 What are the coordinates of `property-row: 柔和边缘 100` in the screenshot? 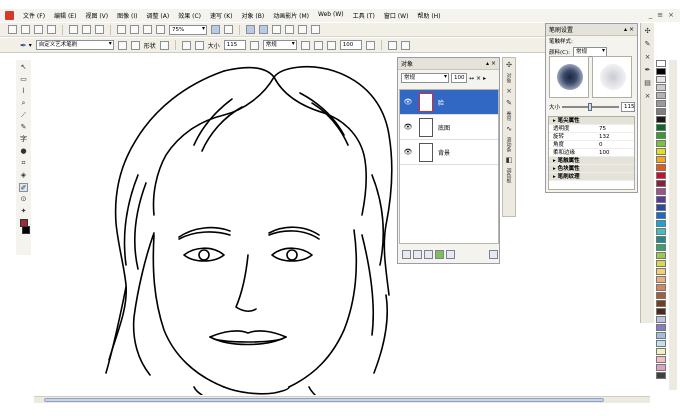 It's located at (591, 153).